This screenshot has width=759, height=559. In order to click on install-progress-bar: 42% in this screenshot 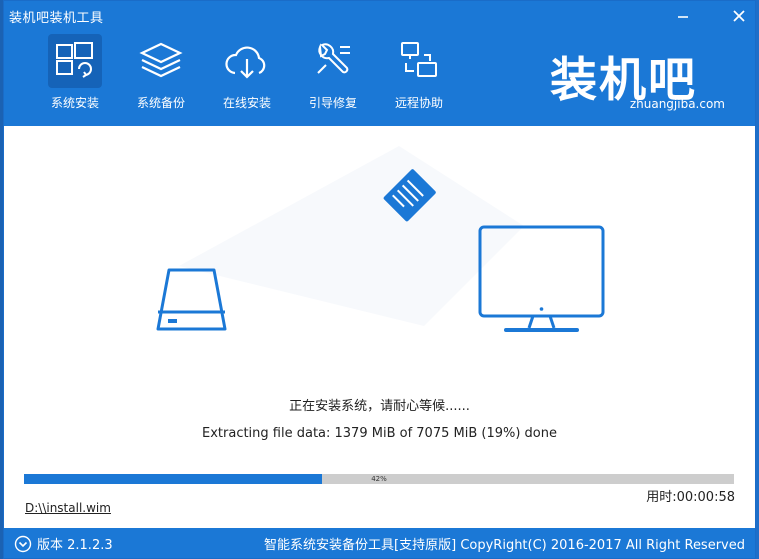, I will do `click(379, 479)`.